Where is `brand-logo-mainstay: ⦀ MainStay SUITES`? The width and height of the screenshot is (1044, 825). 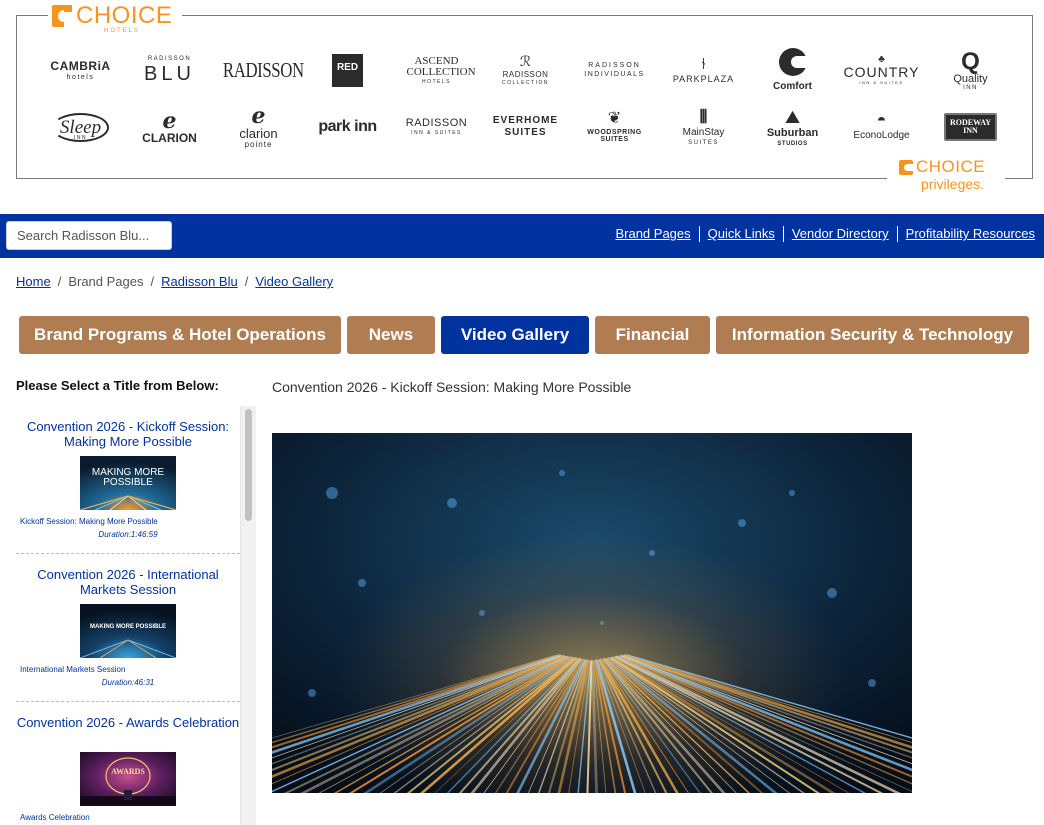
brand-logo-mainstay: ⦀ MainStay SUITES is located at coordinates (703, 127).